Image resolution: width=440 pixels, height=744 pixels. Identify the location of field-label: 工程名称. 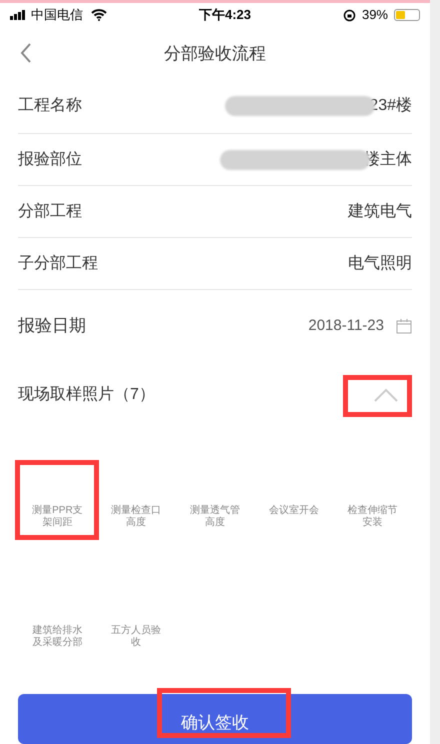
(50, 106).